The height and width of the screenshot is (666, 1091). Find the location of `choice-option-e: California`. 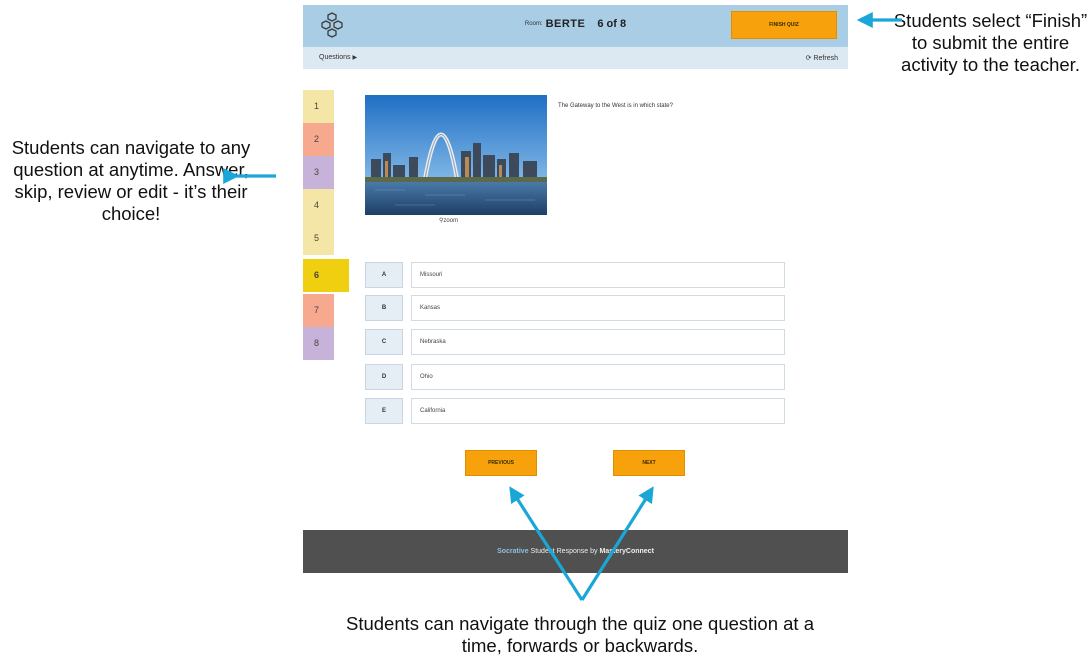

choice-option-e: California is located at coordinates (598, 411).